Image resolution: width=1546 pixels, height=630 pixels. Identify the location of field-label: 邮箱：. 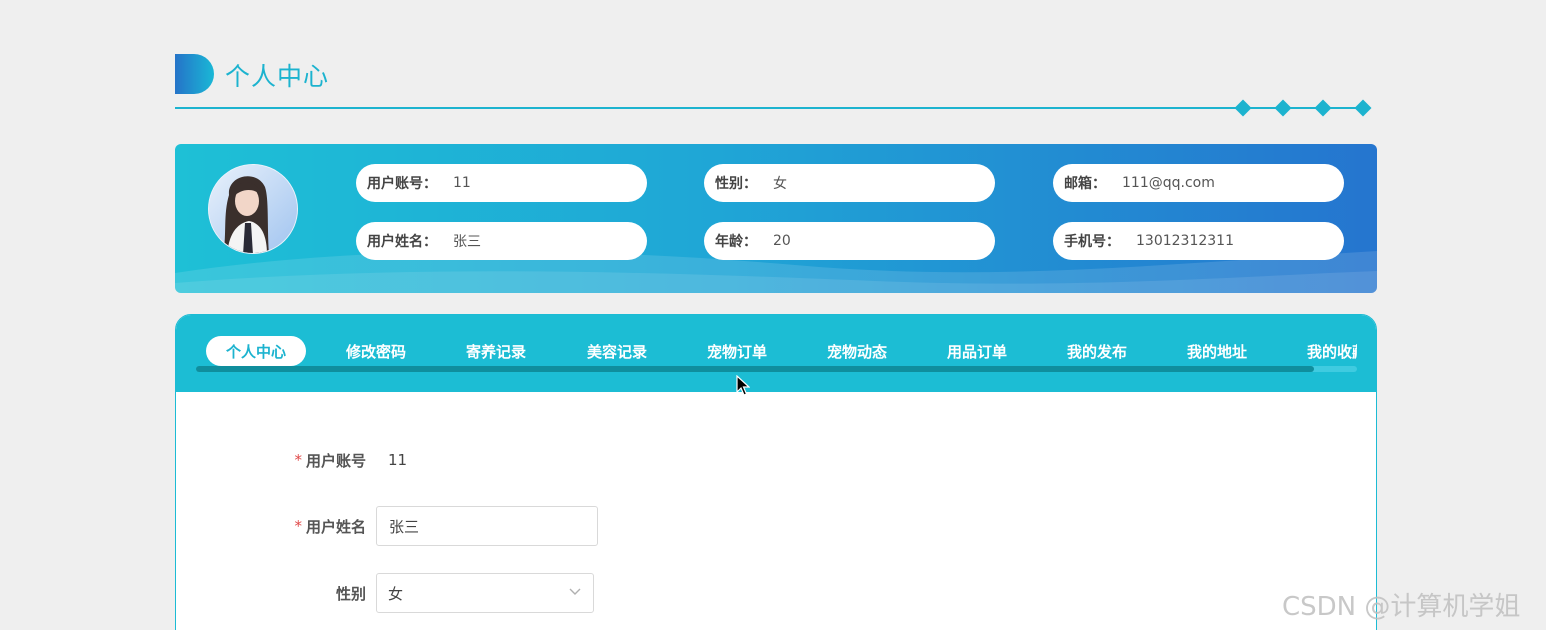
(1085, 184).